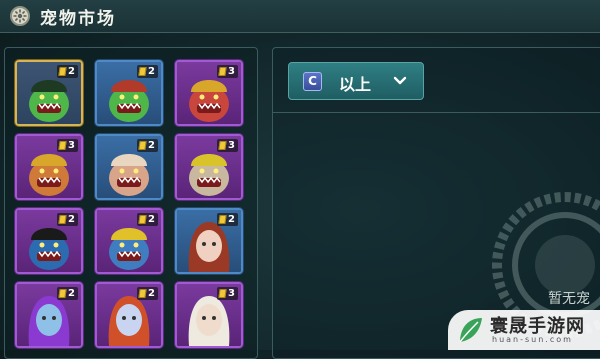 This screenshot has height=359, width=600. I want to click on grade-filter-button: C 以上, so click(356, 81).